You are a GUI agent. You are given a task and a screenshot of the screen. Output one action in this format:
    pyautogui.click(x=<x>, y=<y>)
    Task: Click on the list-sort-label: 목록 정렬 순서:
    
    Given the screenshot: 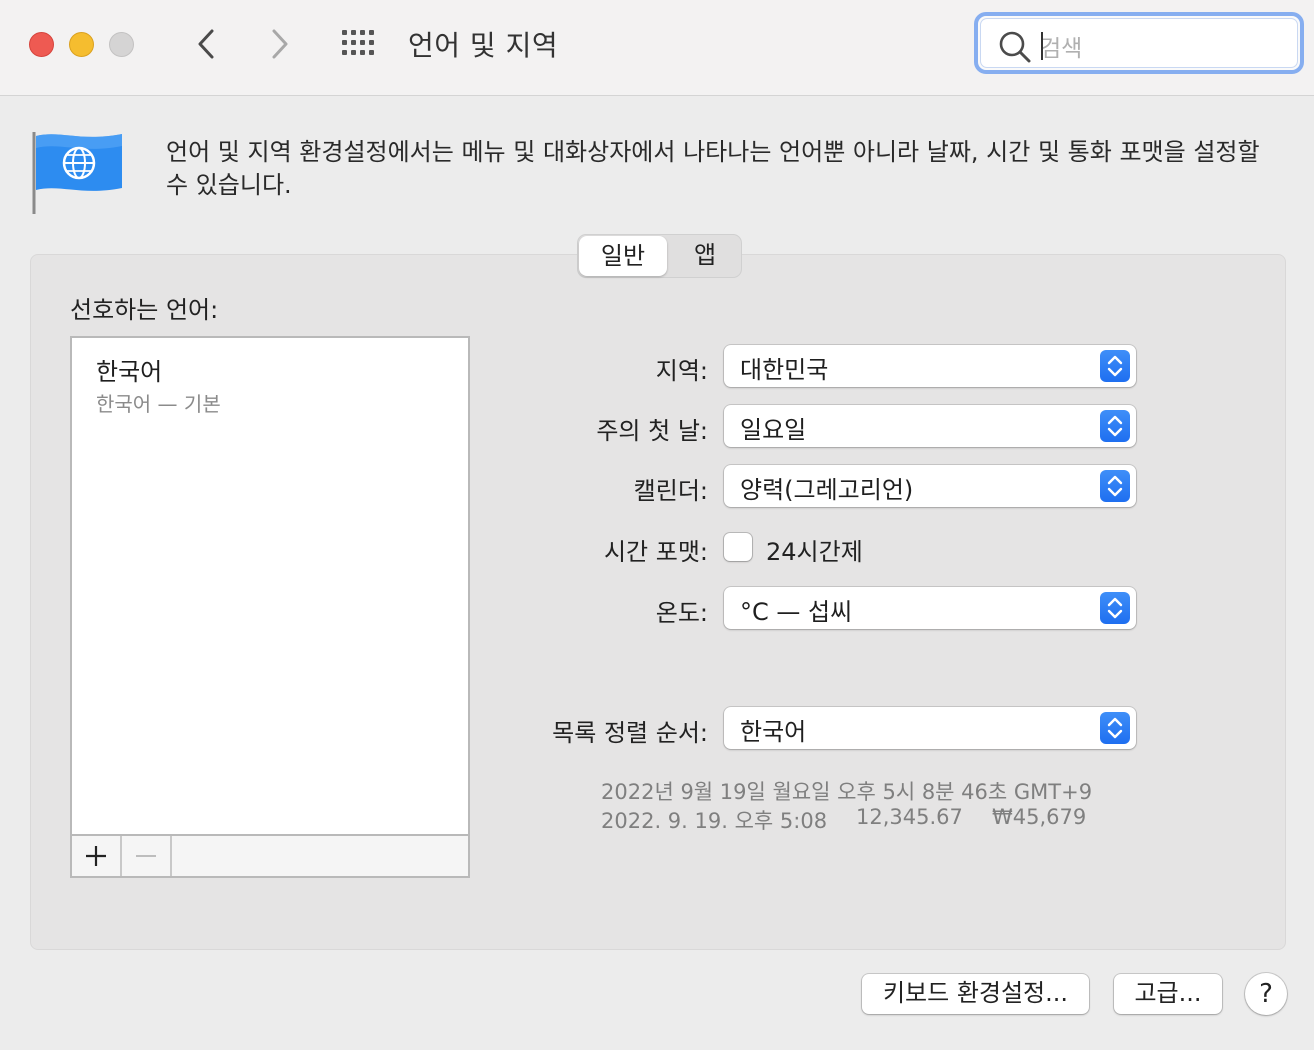 What is the action you would take?
    pyautogui.click(x=630, y=733)
    